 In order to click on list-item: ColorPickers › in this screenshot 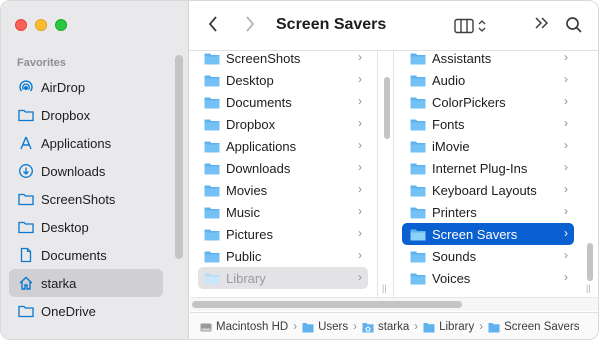, I will do `click(488, 102)`.